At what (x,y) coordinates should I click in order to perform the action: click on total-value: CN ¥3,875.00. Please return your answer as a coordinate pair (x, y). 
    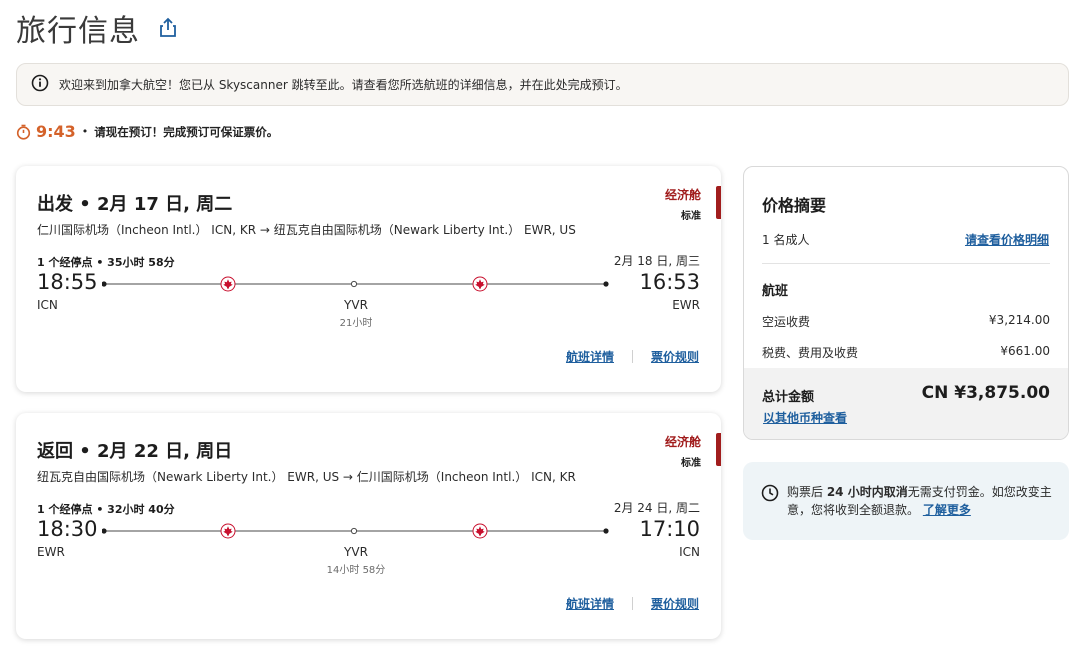
    Looking at the image, I should click on (985, 393).